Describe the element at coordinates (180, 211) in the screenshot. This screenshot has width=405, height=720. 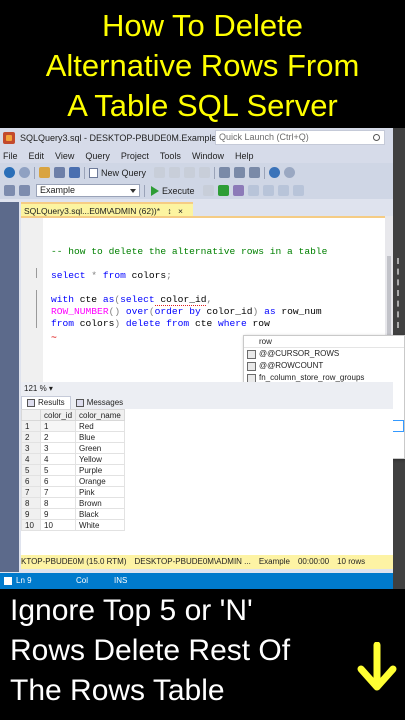
I see `close-icon: ×` at that location.